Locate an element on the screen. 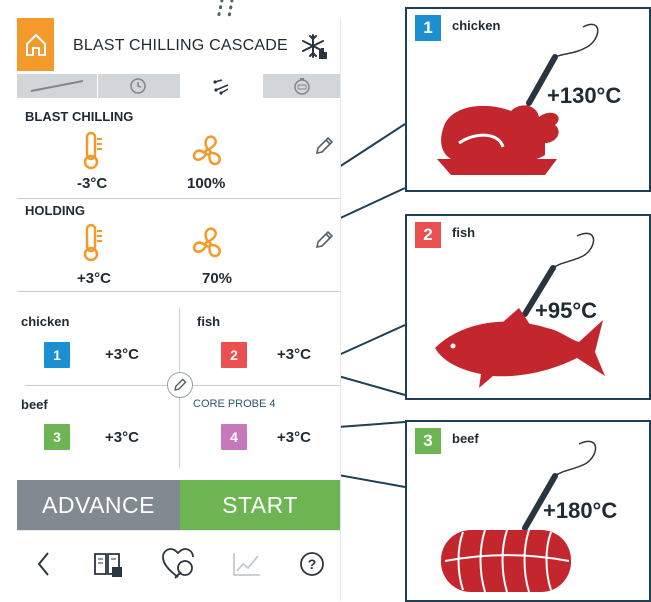 This screenshot has width=651, height=602. probe-3-label: beef is located at coordinates (34, 404).